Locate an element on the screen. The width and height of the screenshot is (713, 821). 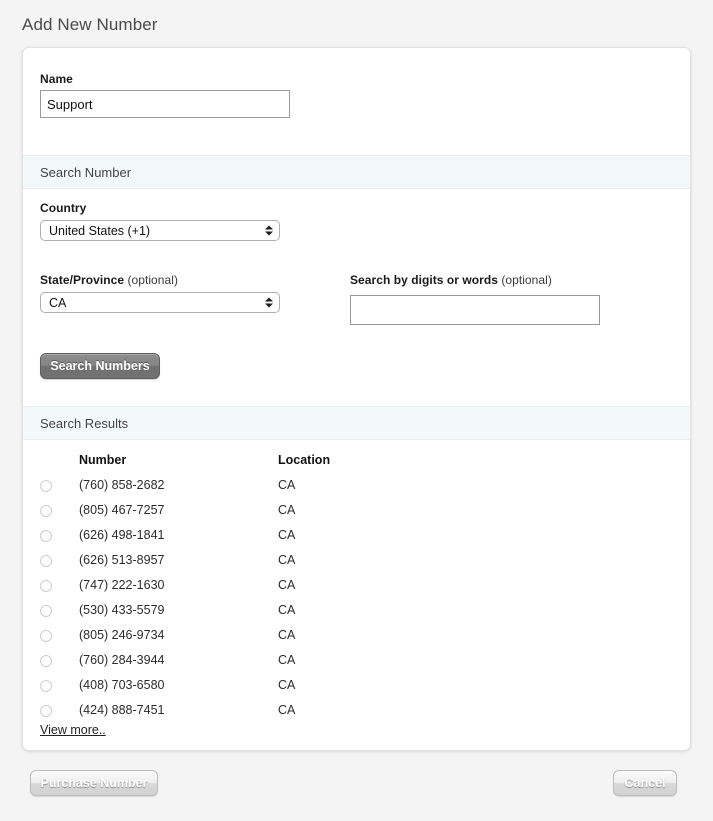
digits-field-label: Search by digits or words (optional) is located at coordinates (451, 280).